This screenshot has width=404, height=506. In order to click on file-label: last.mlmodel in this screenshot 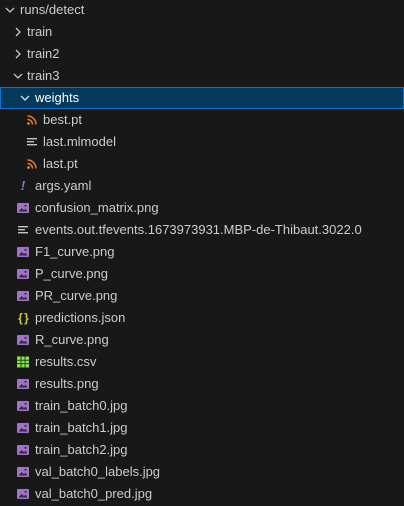, I will do `click(79, 141)`.